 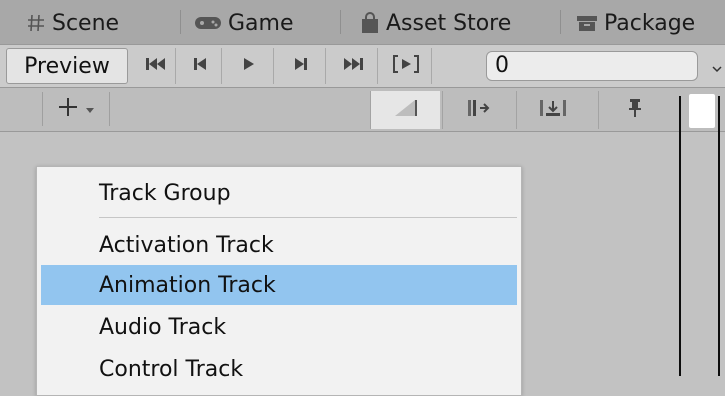 I want to click on tab-asset-store: Asset Store, so click(x=435, y=23).